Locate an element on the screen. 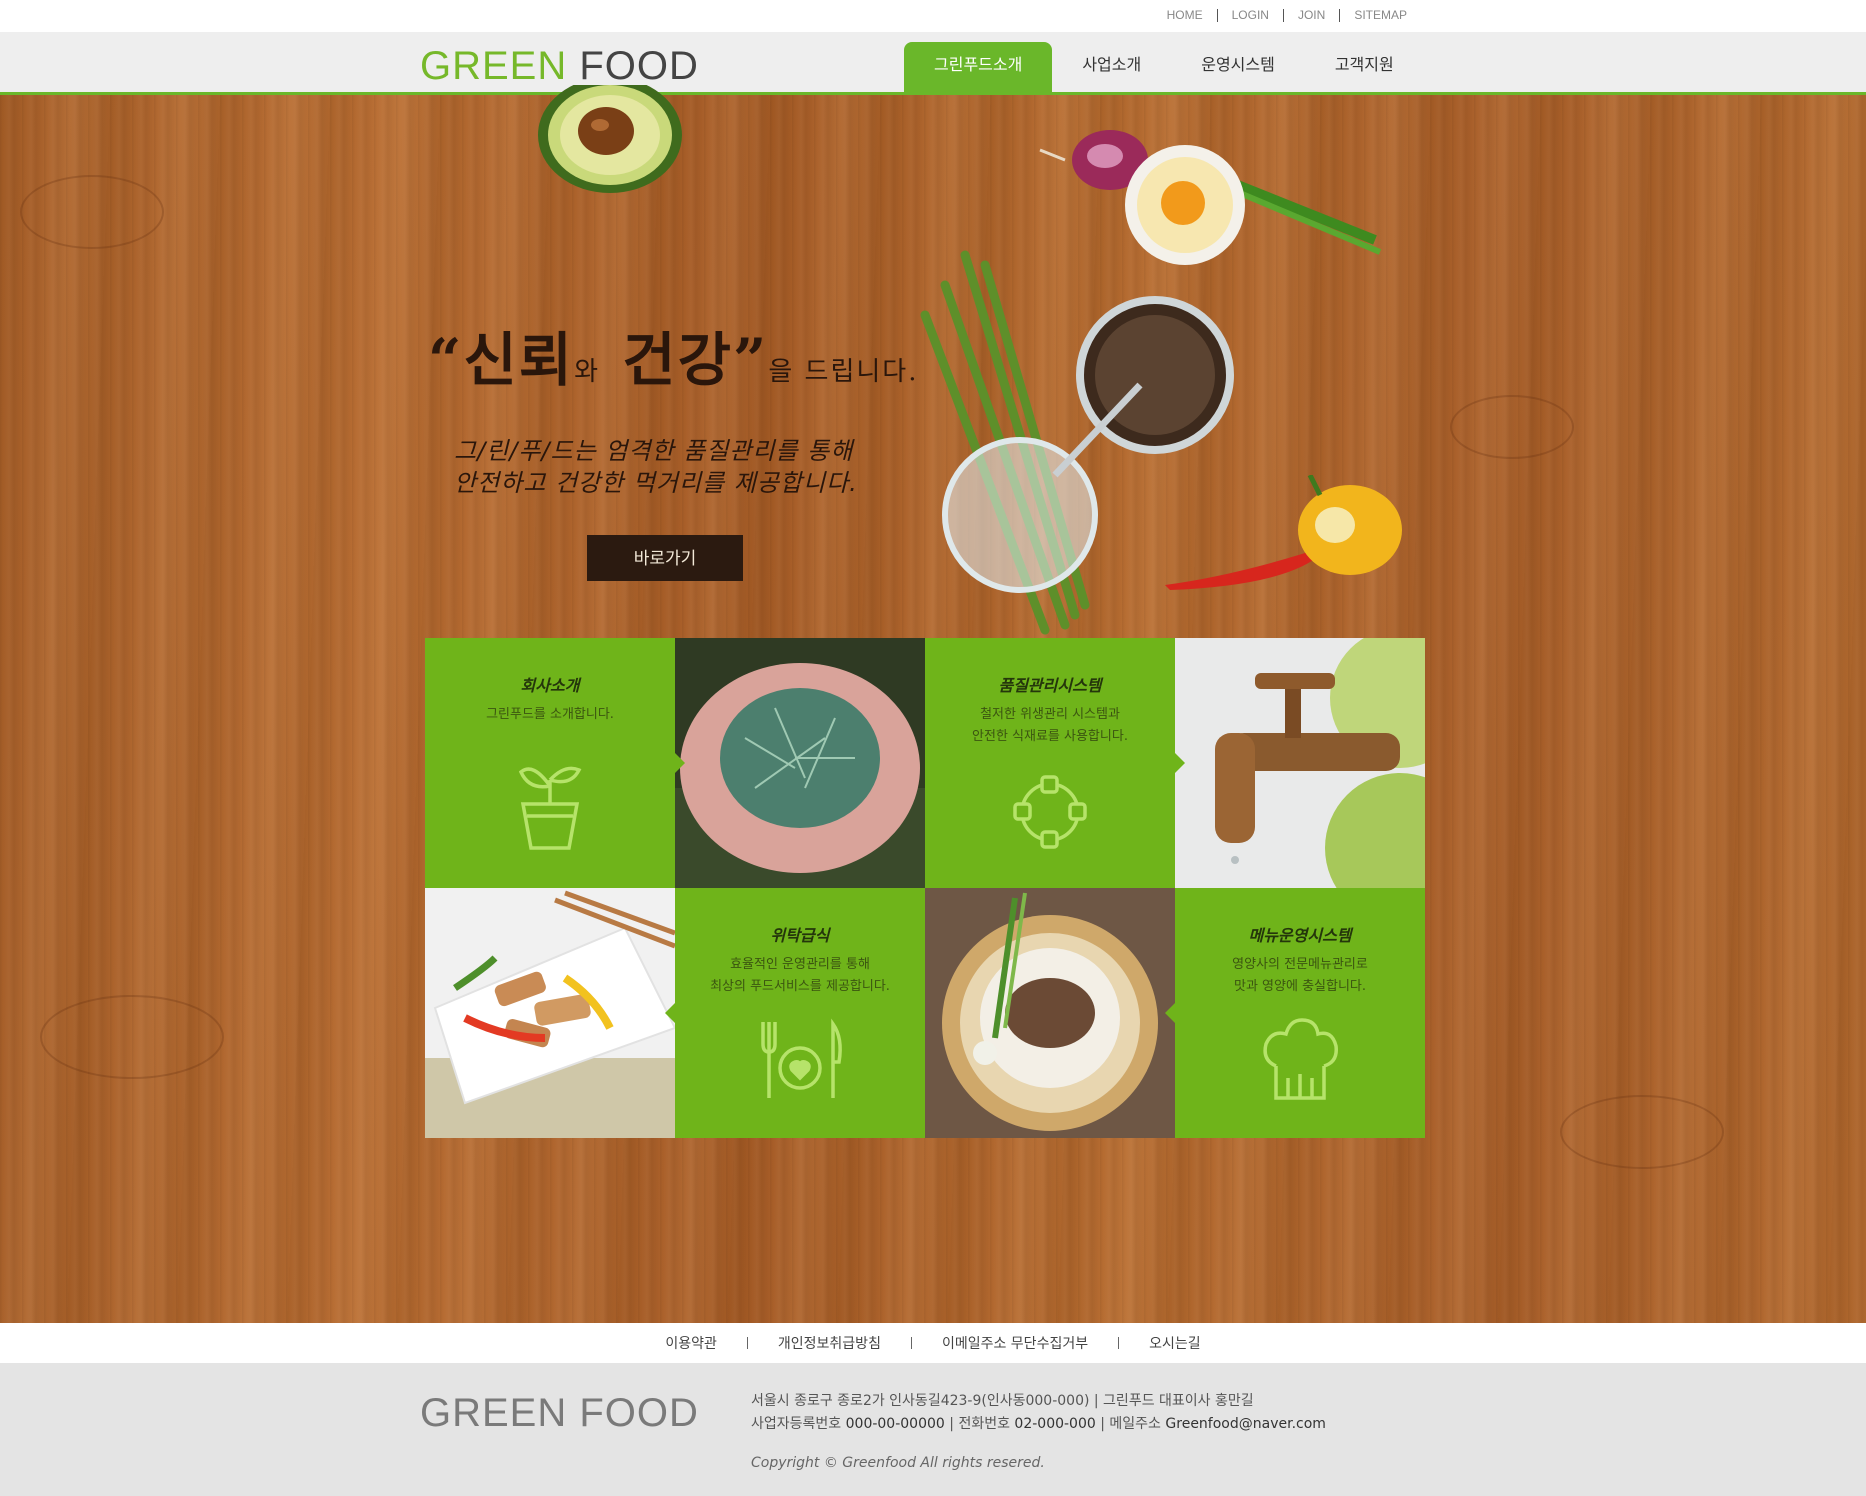 Image resolution: width=1866 pixels, height=1496 pixels. tile-title: 위탁급식 is located at coordinates (800, 935).